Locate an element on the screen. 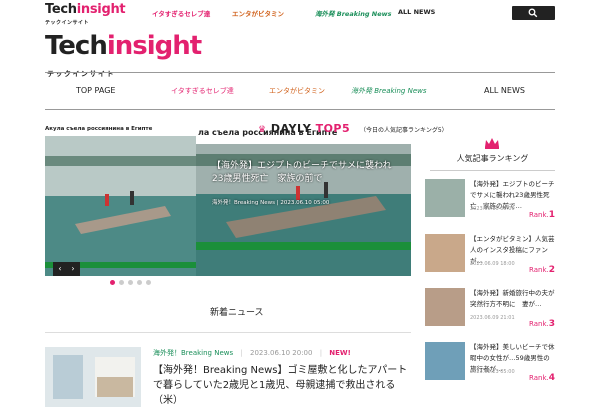 This screenshot has width=600, height=411. topnav-breaking: 海外発 Breaking News is located at coordinates (353, 13).